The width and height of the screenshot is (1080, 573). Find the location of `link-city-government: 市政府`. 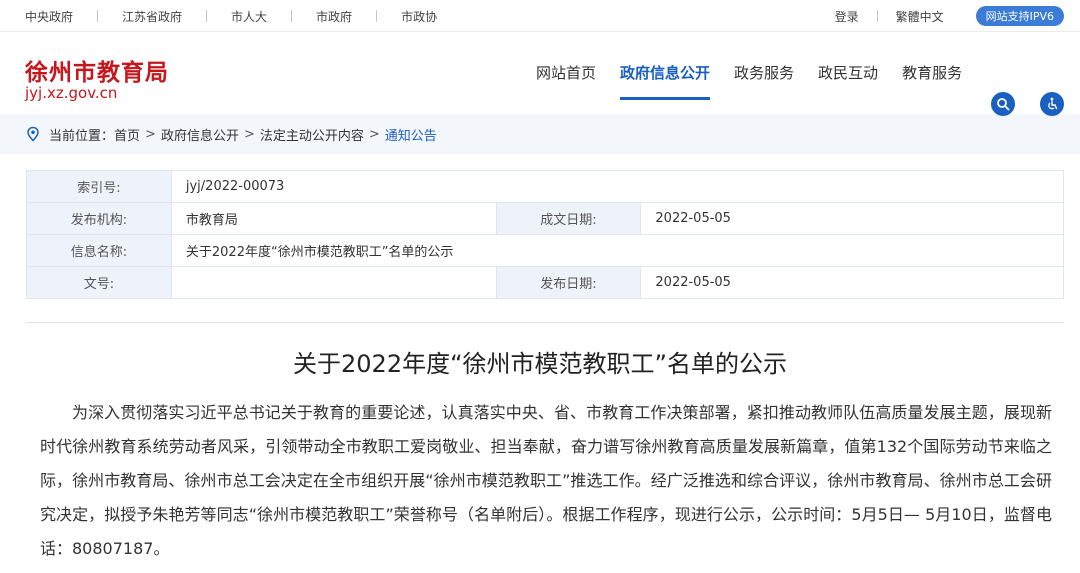

link-city-government: 市政府 is located at coordinates (334, 16).